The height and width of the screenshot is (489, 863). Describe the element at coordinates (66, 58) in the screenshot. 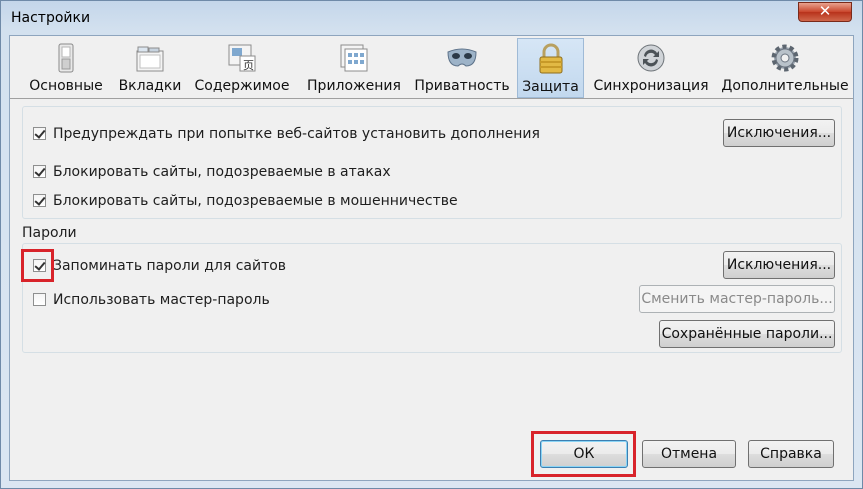

I see `switch-icon` at that location.